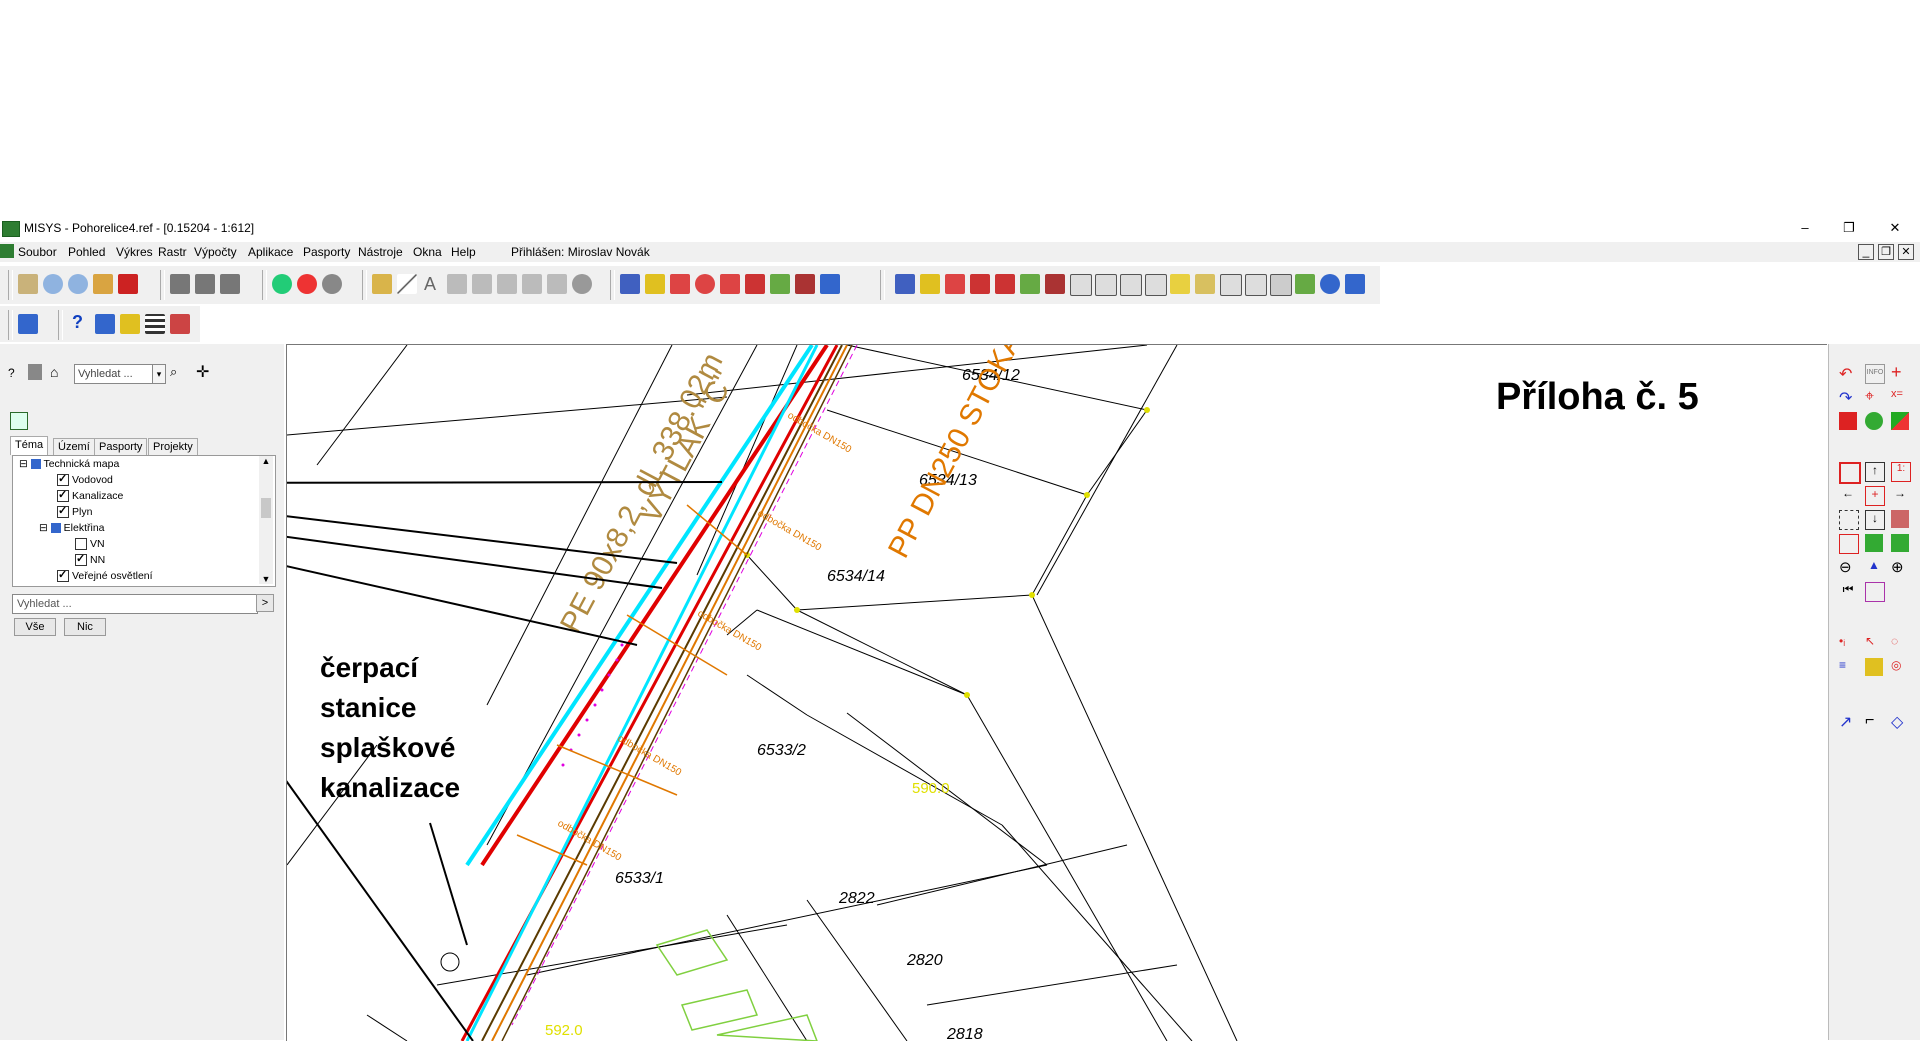 Image resolution: width=1920 pixels, height=1041 pixels. Describe the element at coordinates (382, 284) in the screenshot. I see `folder-open-icon` at that location.